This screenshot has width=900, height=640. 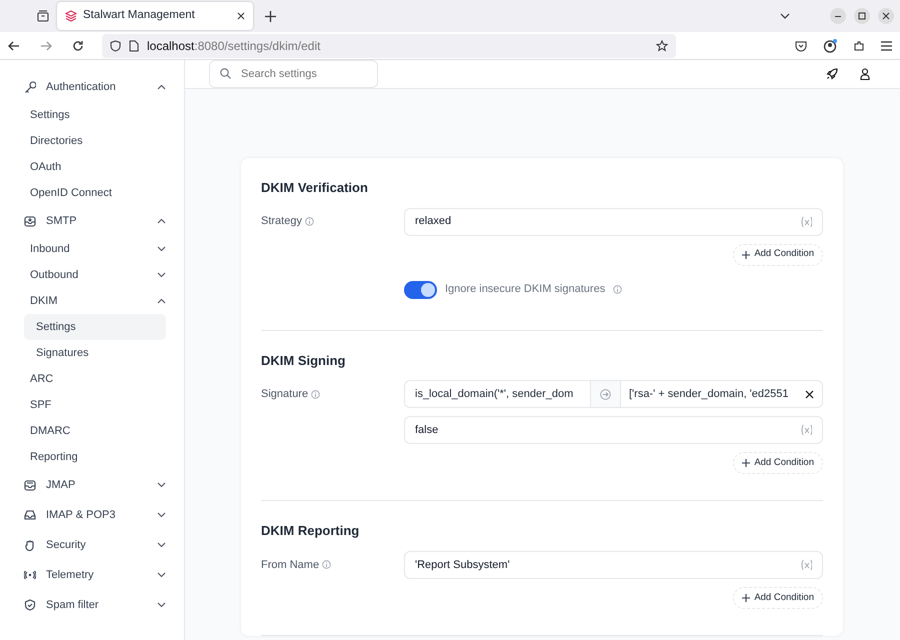 What do you see at coordinates (95, 353) in the screenshot?
I see `nav-item: Signatures` at bounding box center [95, 353].